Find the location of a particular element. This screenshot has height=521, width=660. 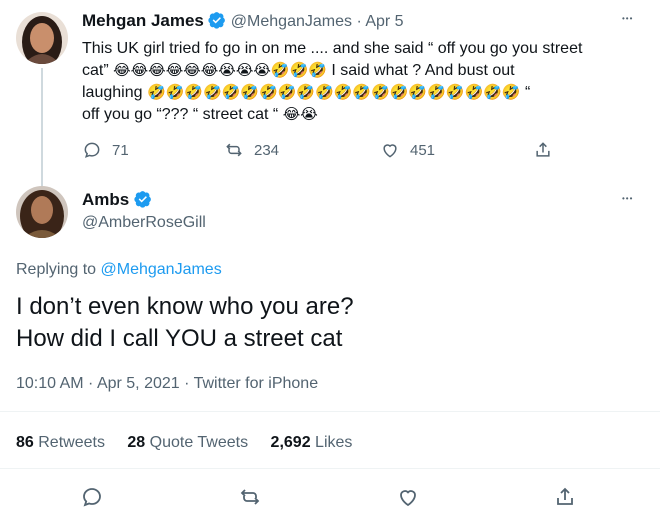

emoji-sequence: 🤣🤣🤣🤣🤣🤣🤣🤣🤣🤣🤣🤣🤣🤣🤣🤣🤣🤣🤣🤣 is located at coordinates (333, 92).